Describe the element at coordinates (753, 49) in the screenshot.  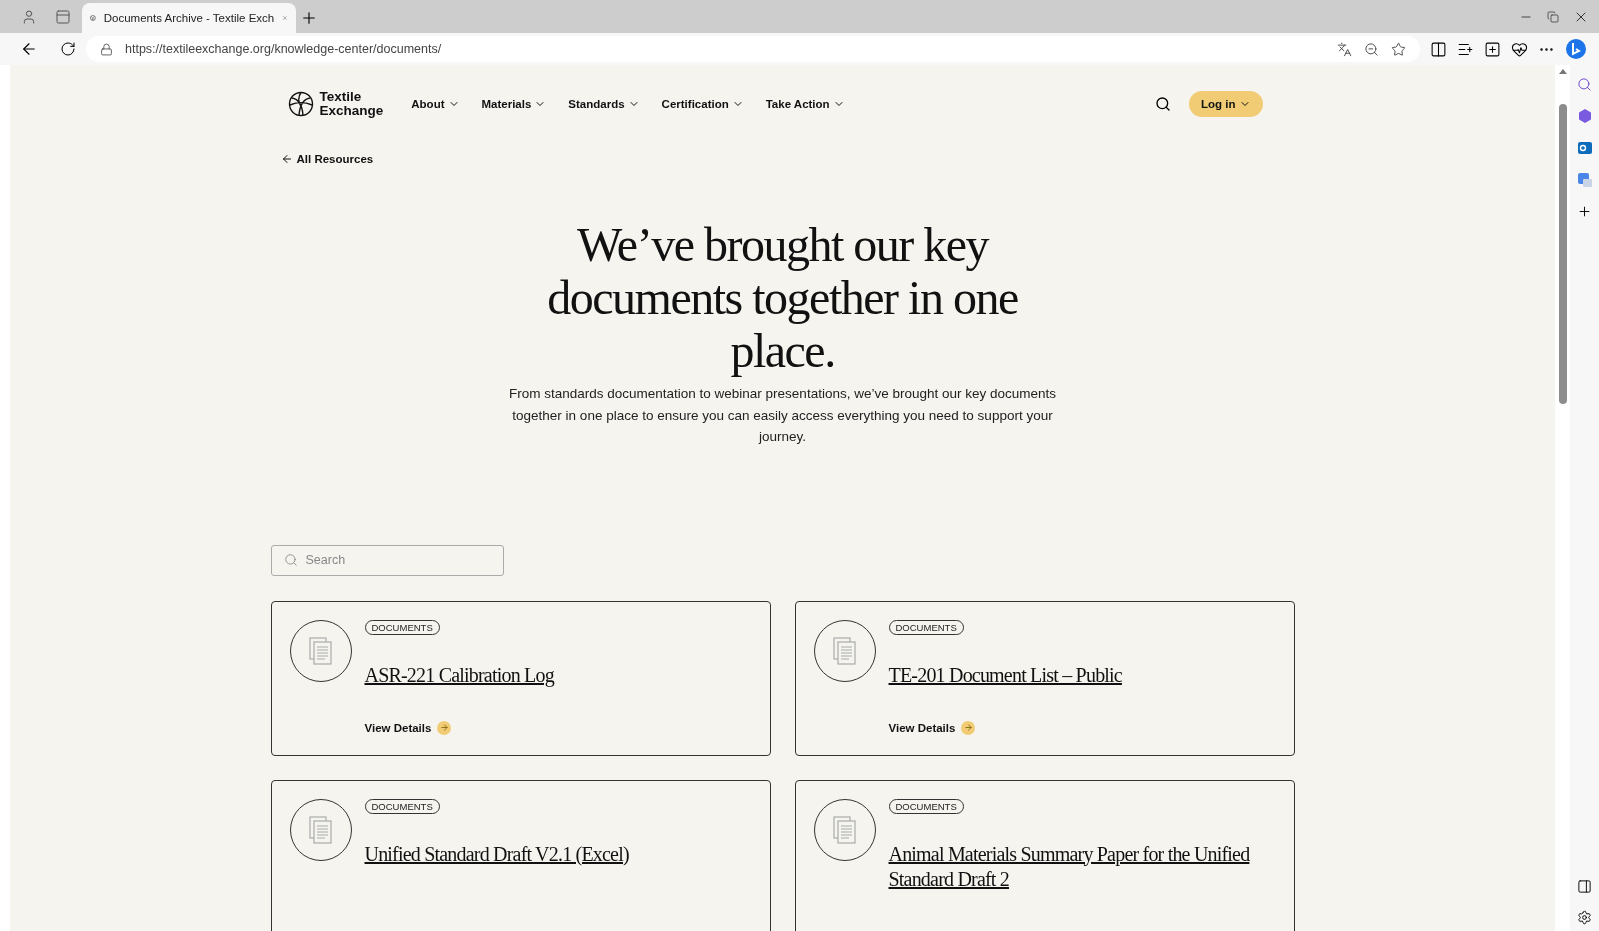
I see `address-bar: https://textileexchange.org/knowledge-center/documents/` at that location.